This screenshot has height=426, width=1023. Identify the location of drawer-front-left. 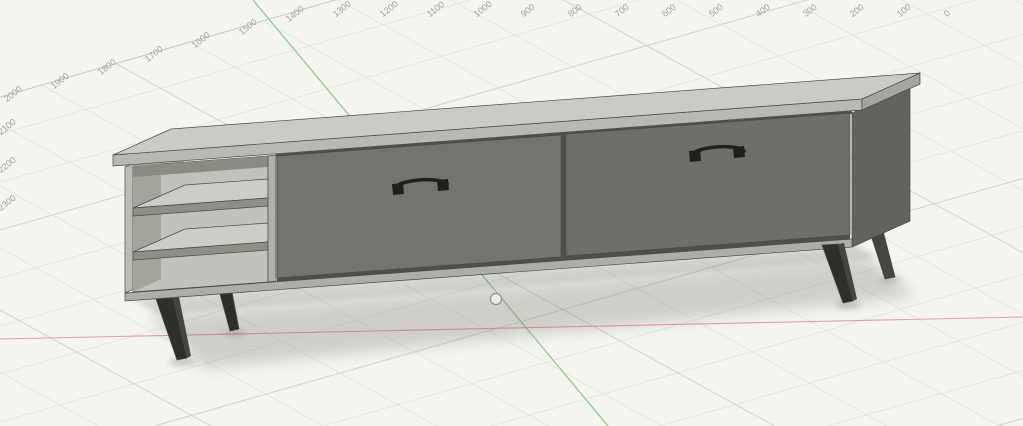
(419, 206).